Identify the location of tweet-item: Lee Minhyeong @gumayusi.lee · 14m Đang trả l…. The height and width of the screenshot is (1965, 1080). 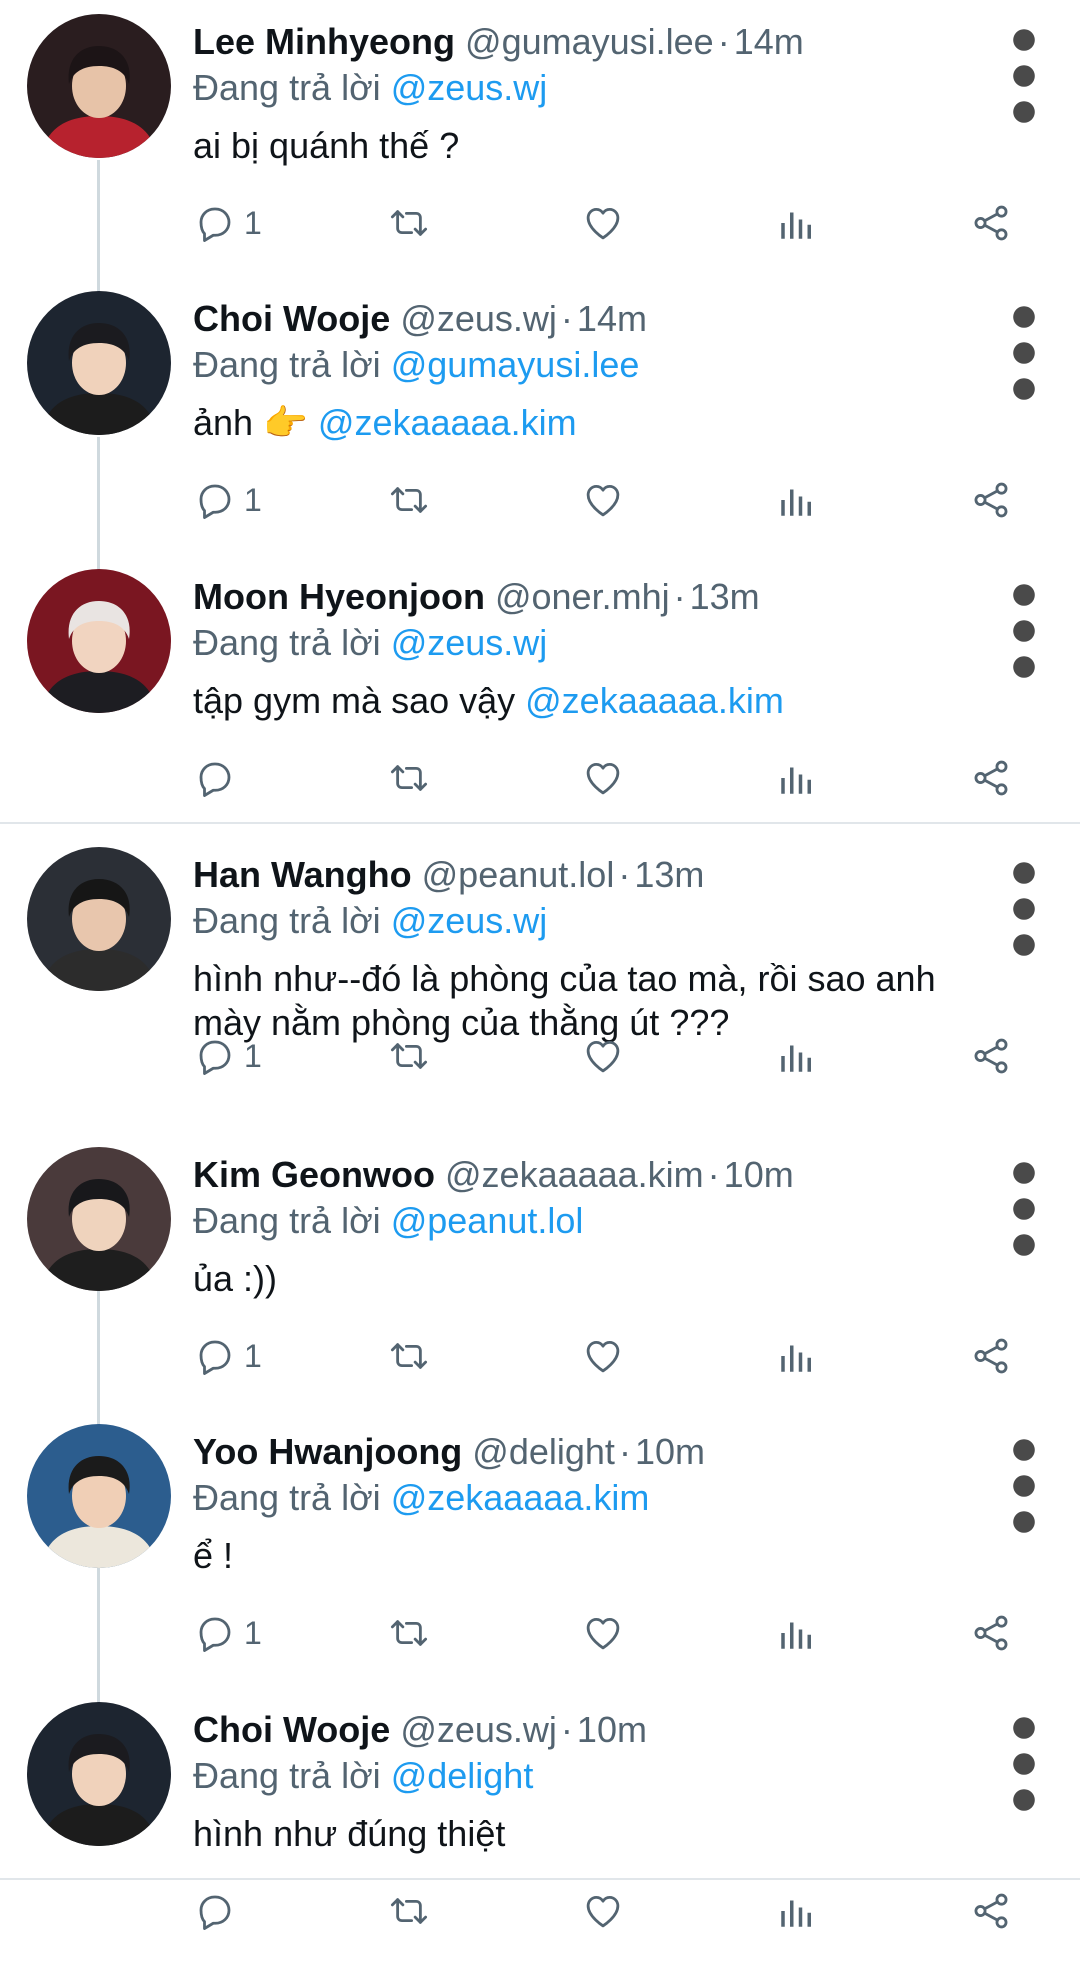
(540, 138).